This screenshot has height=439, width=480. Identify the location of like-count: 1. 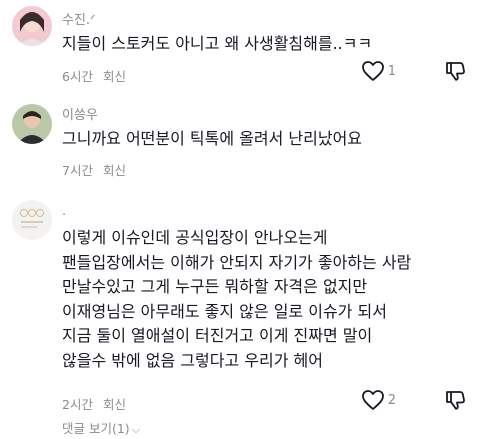
(391, 71).